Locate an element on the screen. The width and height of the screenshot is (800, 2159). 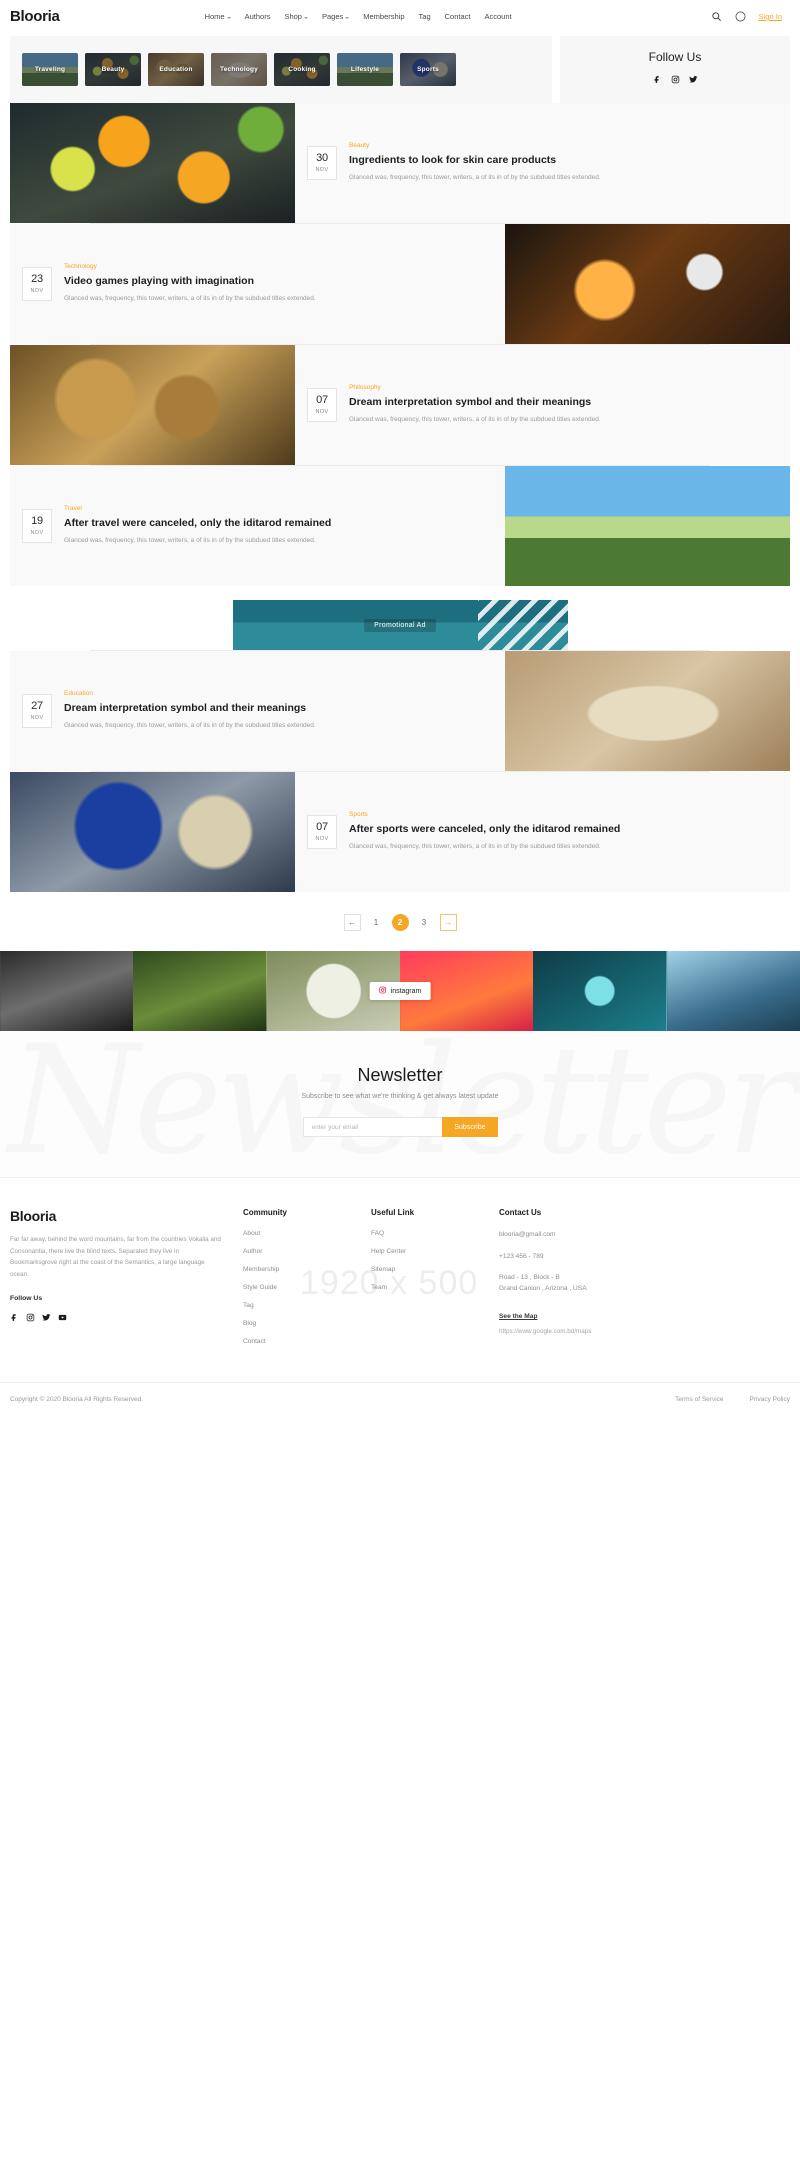
footer-link-sitemap: Sitemap is located at coordinates (426, 1269).